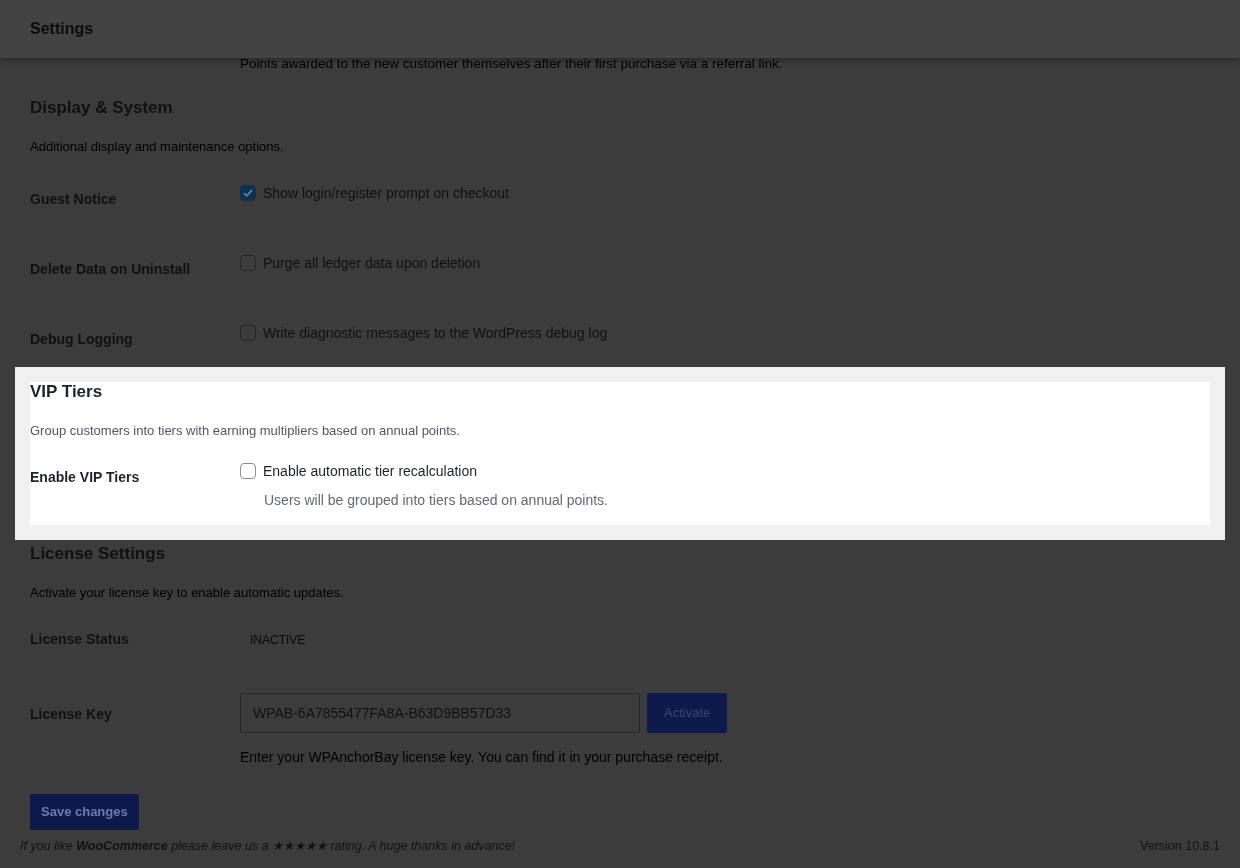 The image size is (1240, 868). What do you see at coordinates (84, 811) in the screenshot?
I see `save-button: Save changes` at bounding box center [84, 811].